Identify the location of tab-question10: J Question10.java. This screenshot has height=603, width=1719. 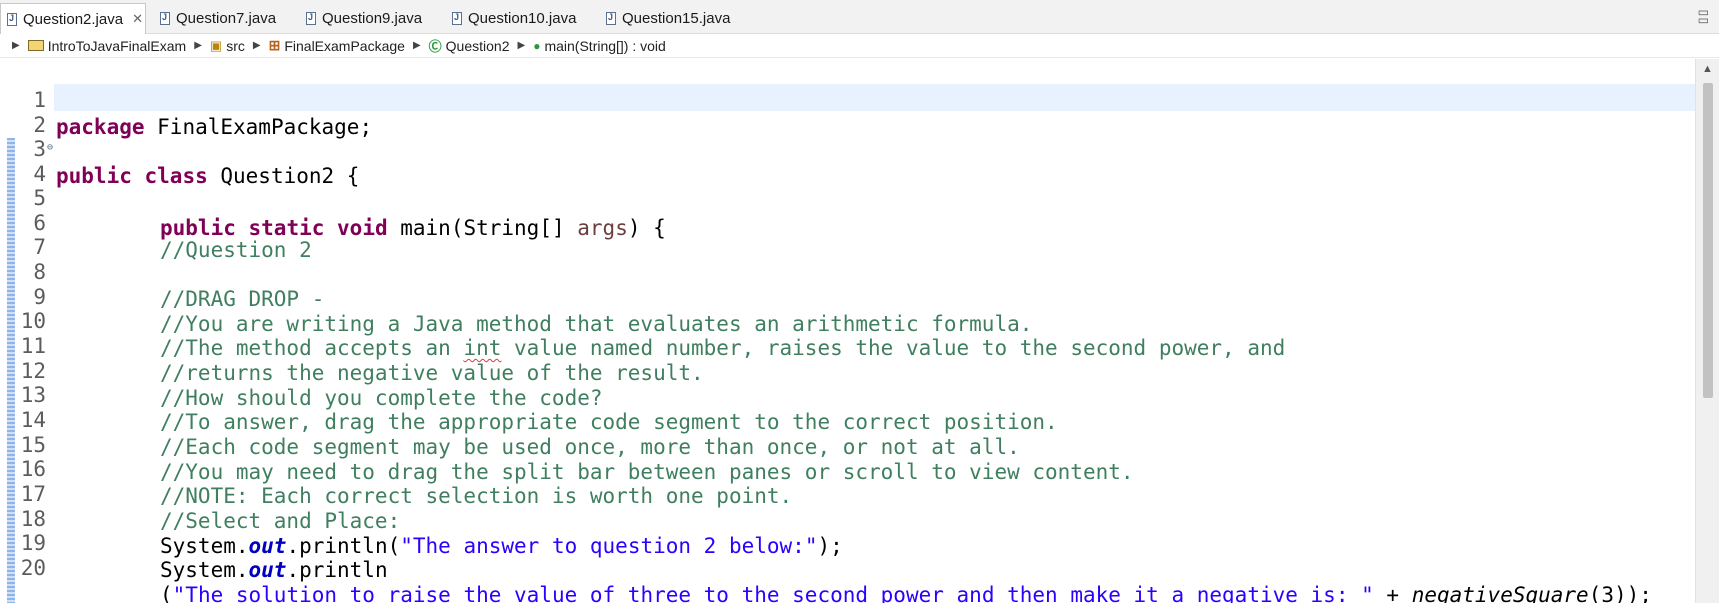
(521, 18).